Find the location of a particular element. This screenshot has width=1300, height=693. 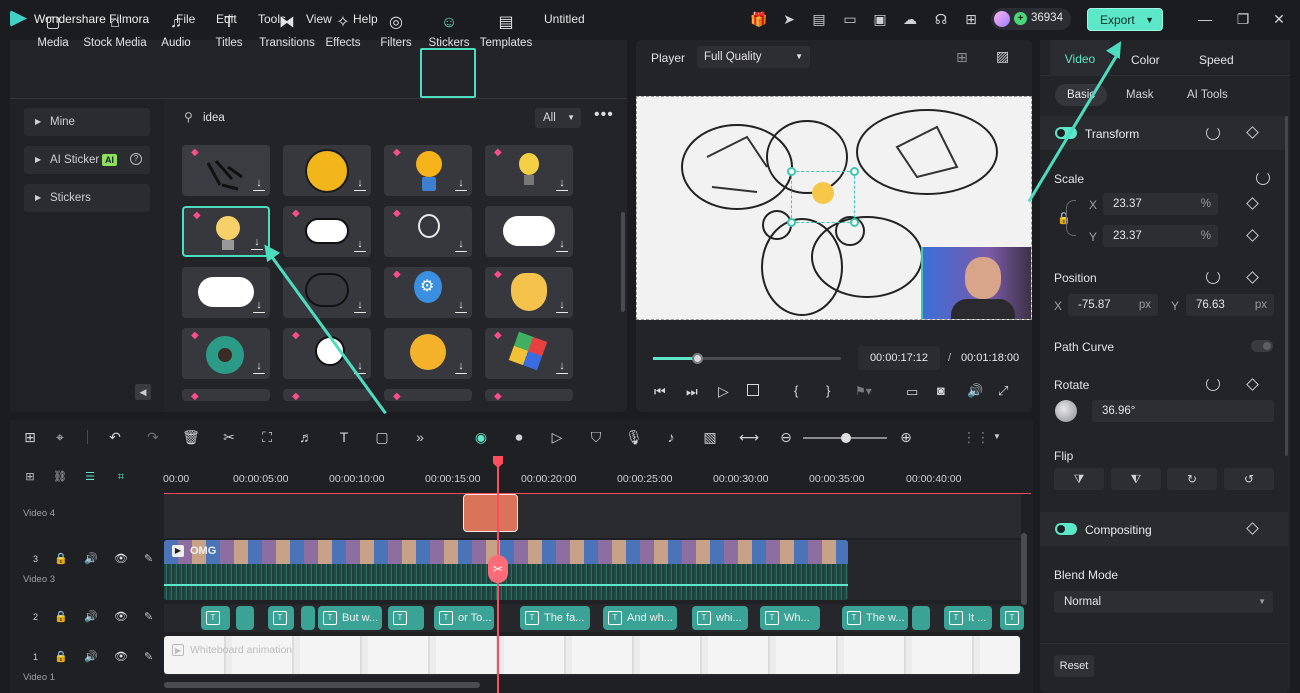

volume-icon: 🔊 is located at coordinates (975, 391).